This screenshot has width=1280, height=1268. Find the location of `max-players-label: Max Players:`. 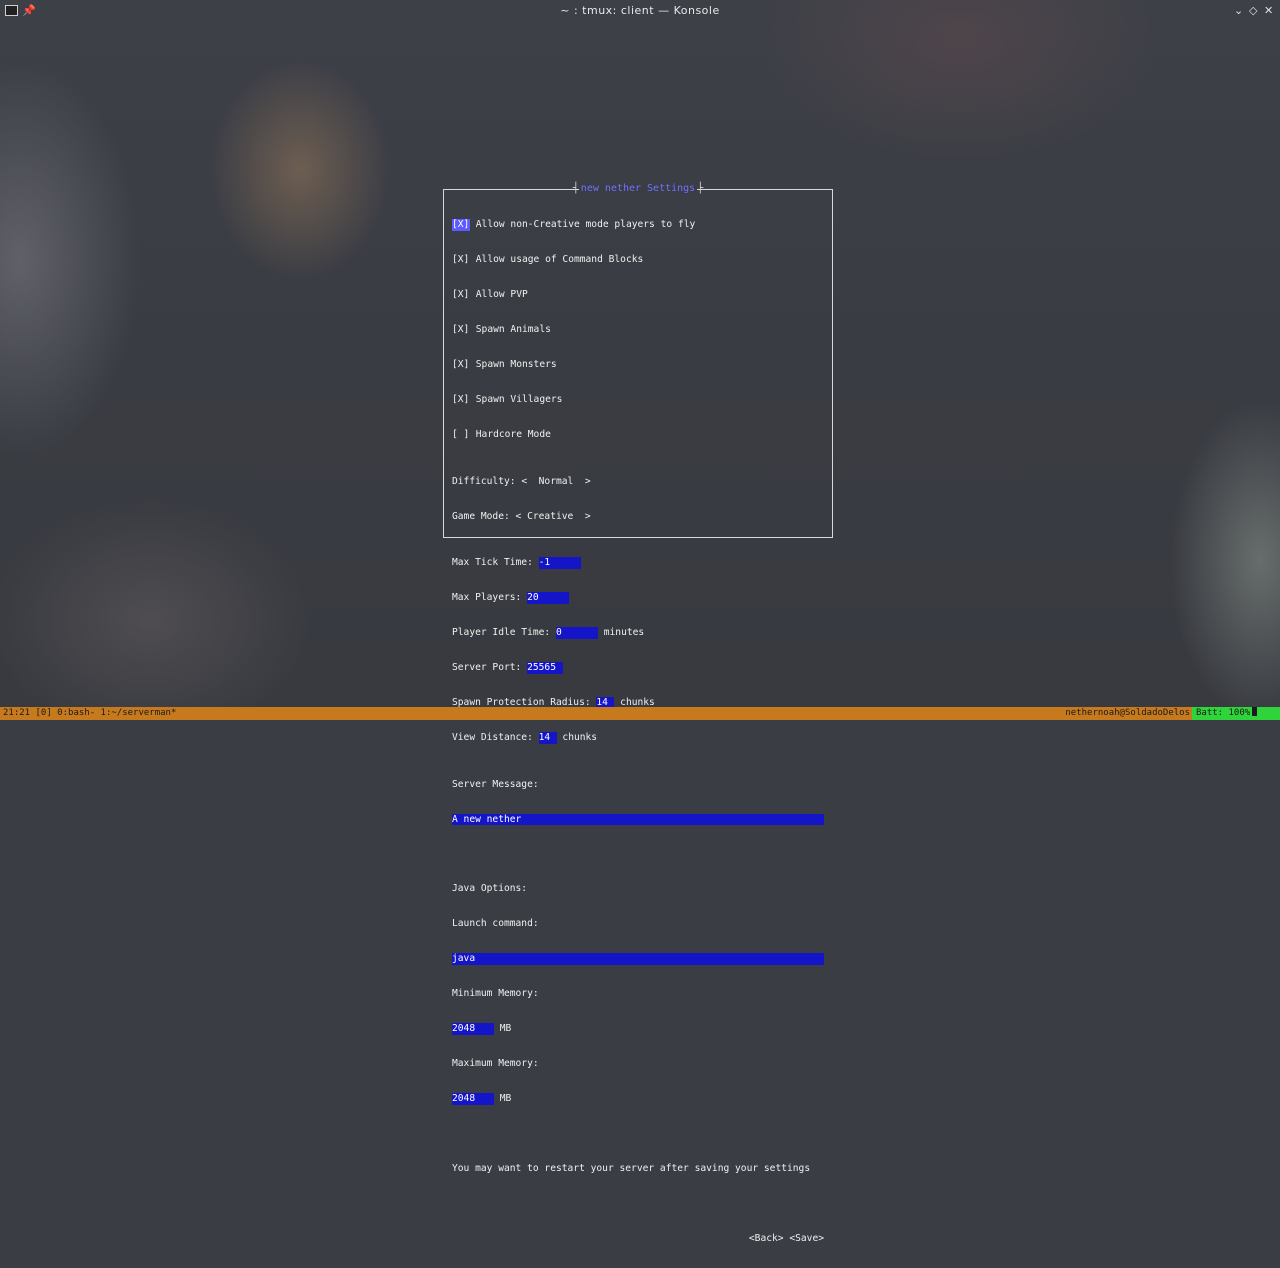

max-players-label: Max Players: is located at coordinates (490, 598).